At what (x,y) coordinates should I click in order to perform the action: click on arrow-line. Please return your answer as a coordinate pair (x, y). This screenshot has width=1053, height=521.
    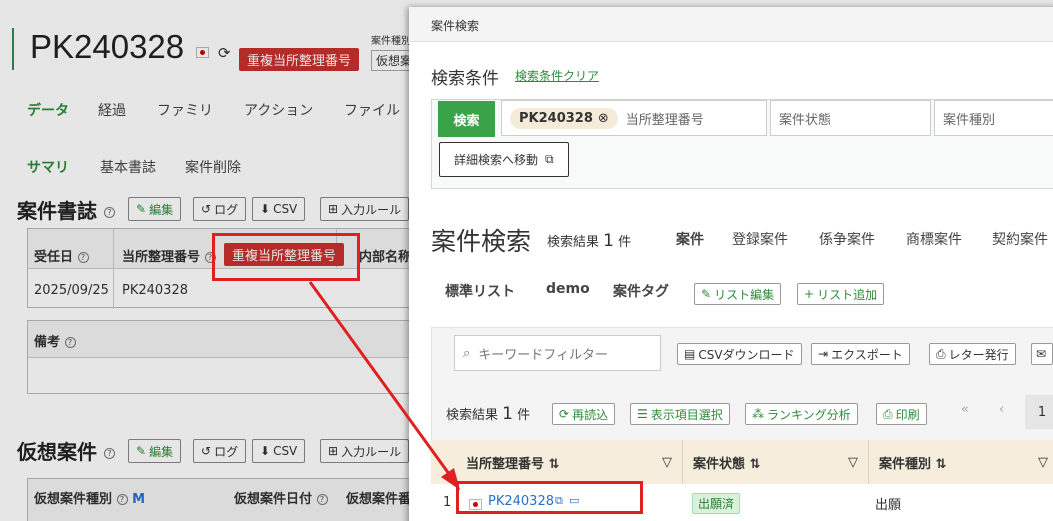
    Looking at the image, I should click on (381, 380).